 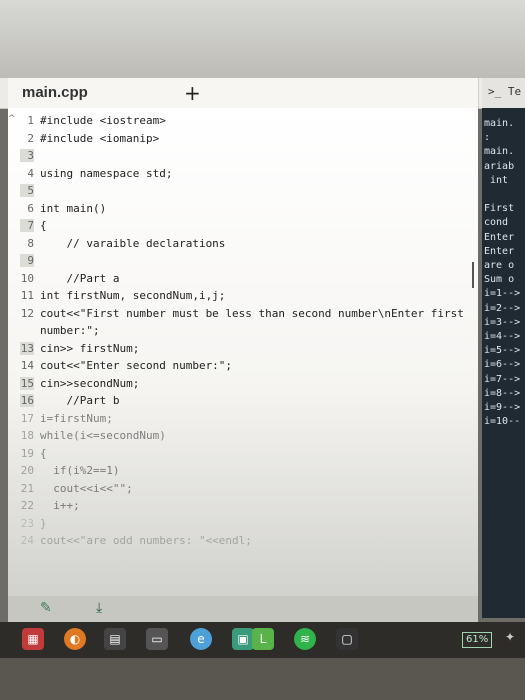 I want to click on line-number: 12, so click(x=27, y=313).